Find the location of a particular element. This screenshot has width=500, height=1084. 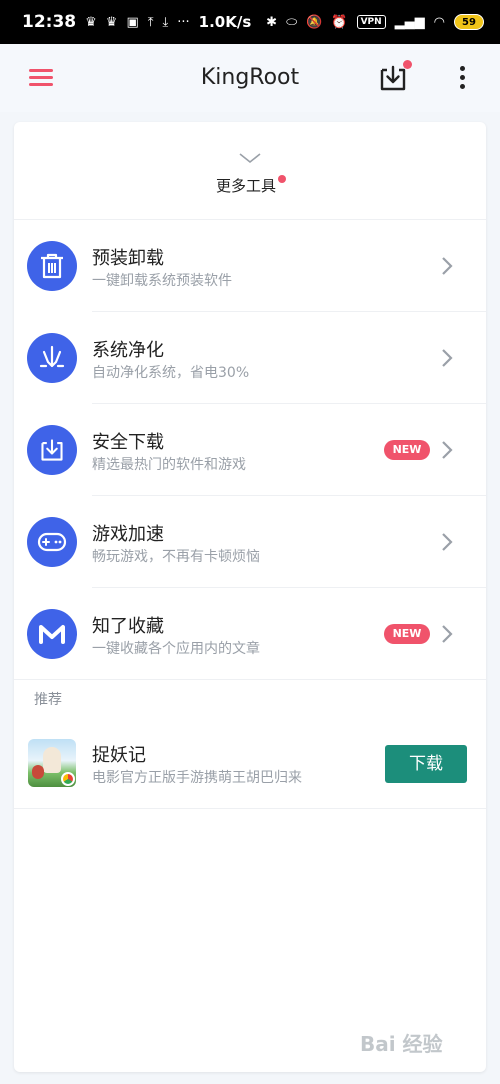

more-tools-toggle: 更多工具 is located at coordinates (250, 171).